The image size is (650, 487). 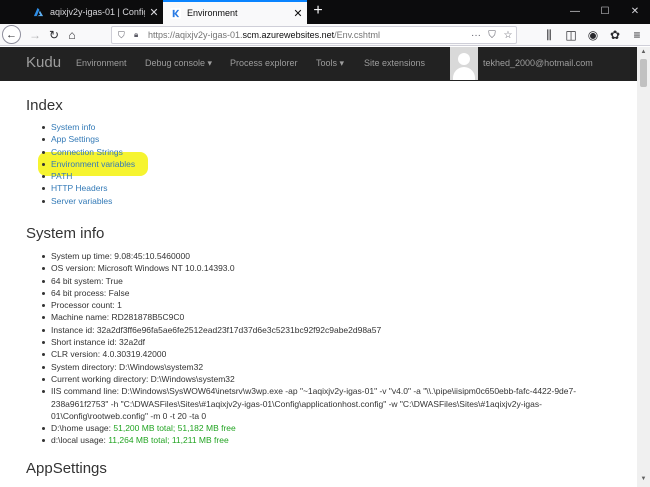 What do you see at coordinates (330, 63) in the screenshot?
I see `nav-tools: Tools ▾` at bounding box center [330, 63].